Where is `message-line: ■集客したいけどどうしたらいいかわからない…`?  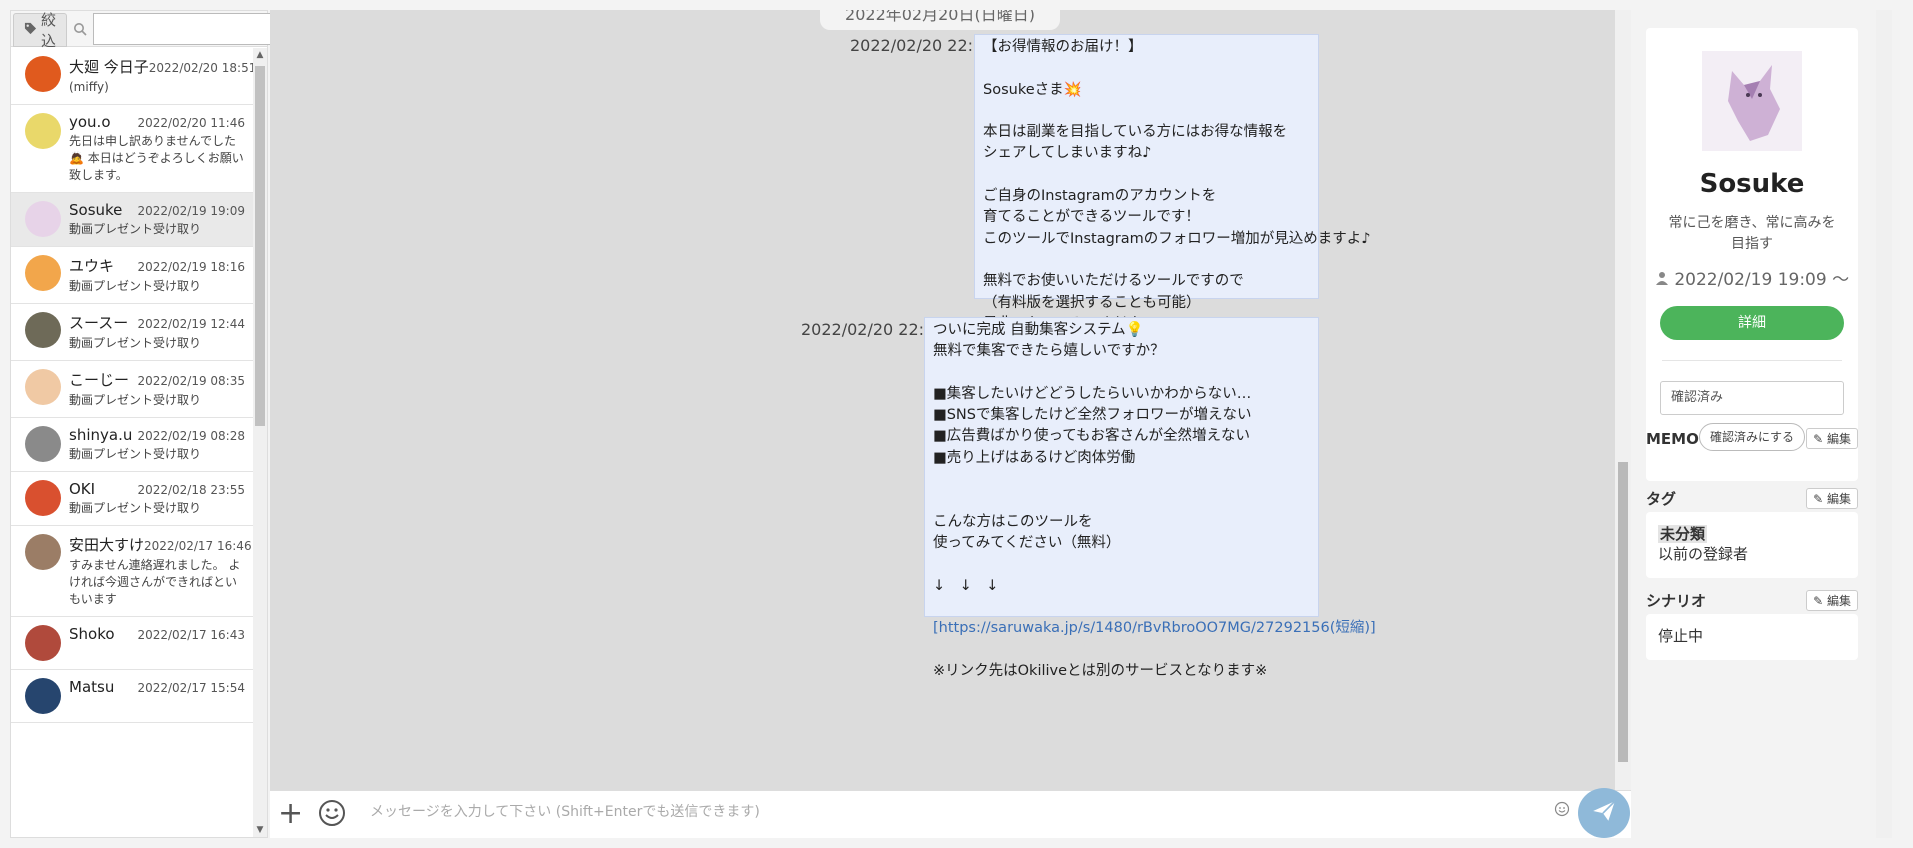 message-line: ■集客したいけどどうしたらいいかわからない… is located at coordinates (1092, 393).